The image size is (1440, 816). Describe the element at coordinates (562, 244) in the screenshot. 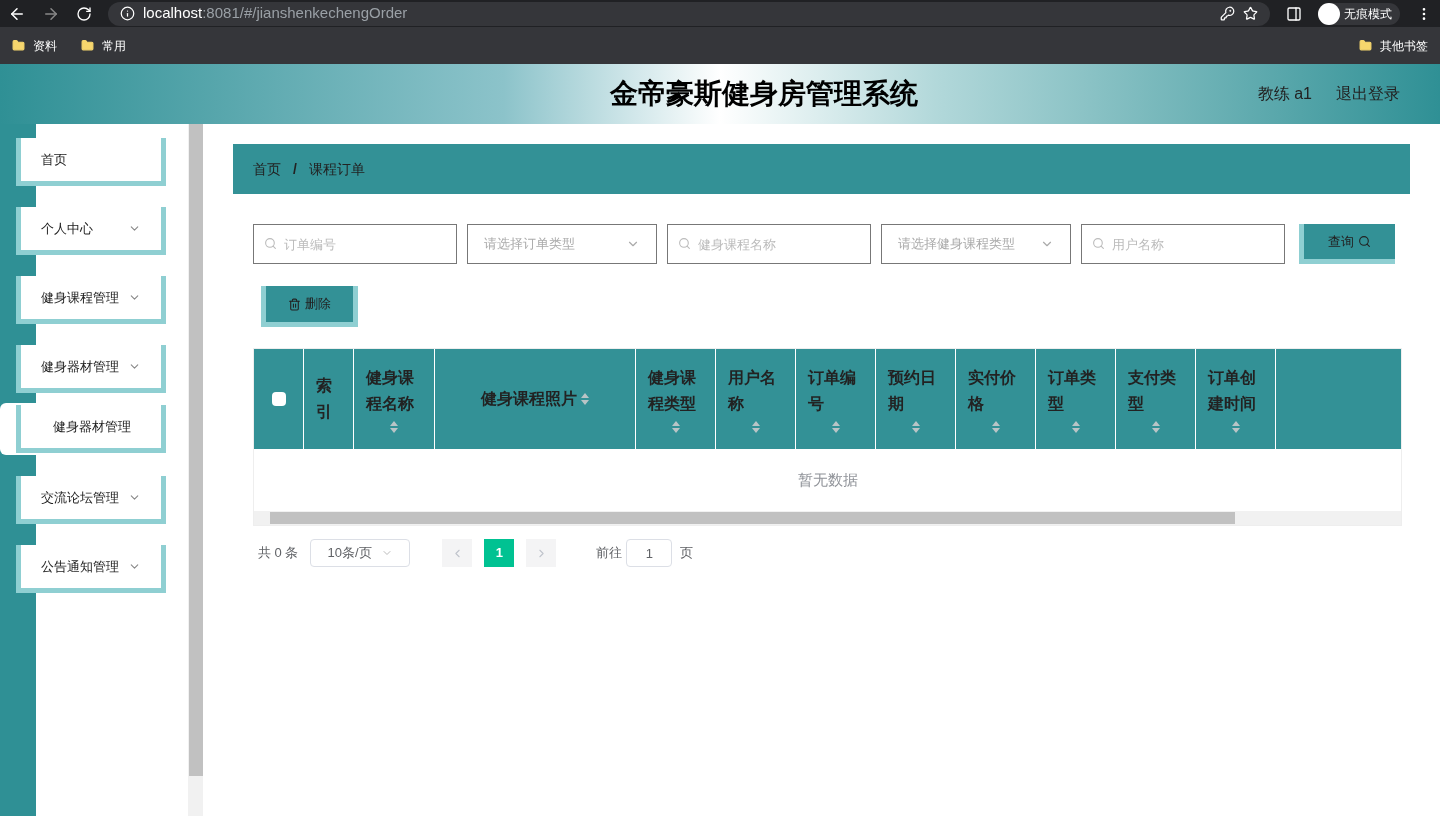

I see `select-field: 请选择订单类型` at that location.